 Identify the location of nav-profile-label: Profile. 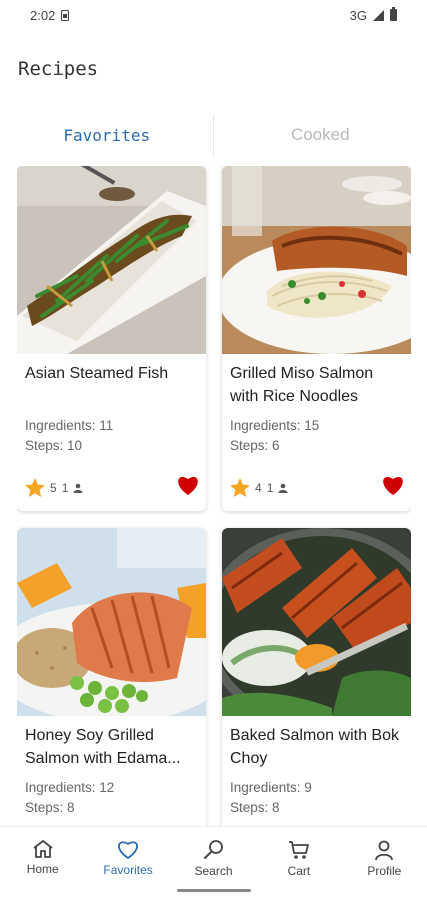
(384, 871).